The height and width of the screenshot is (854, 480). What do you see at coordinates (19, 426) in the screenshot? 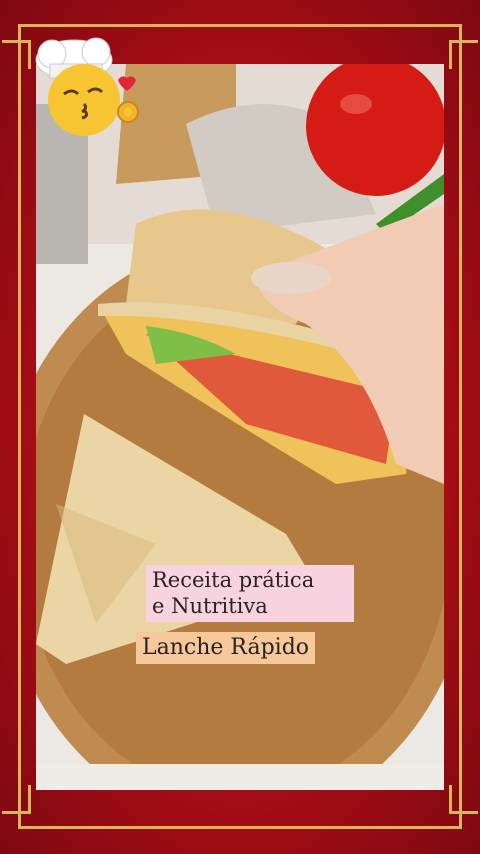
I see `frame-left-line` at bounding box center [19, 426].